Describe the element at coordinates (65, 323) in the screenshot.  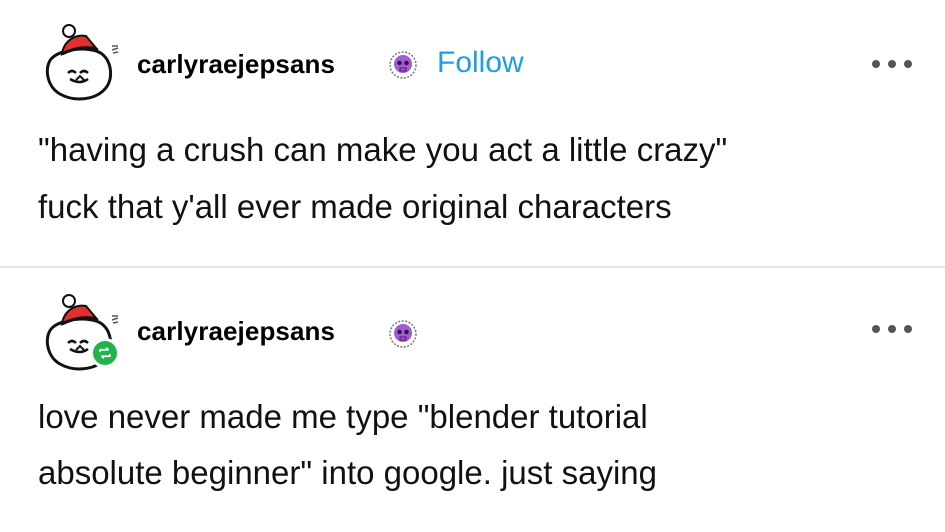
I see `avatar-group` at that location.